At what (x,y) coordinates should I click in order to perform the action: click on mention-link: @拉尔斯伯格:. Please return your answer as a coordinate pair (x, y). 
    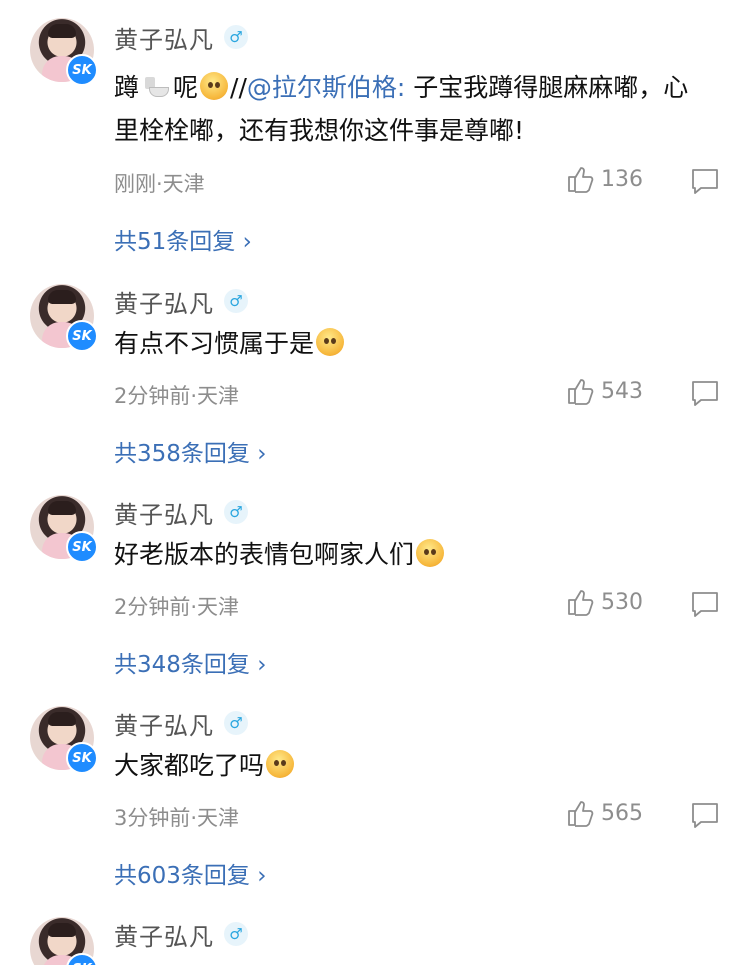
    Looking at the image, I should click on (326, 87).